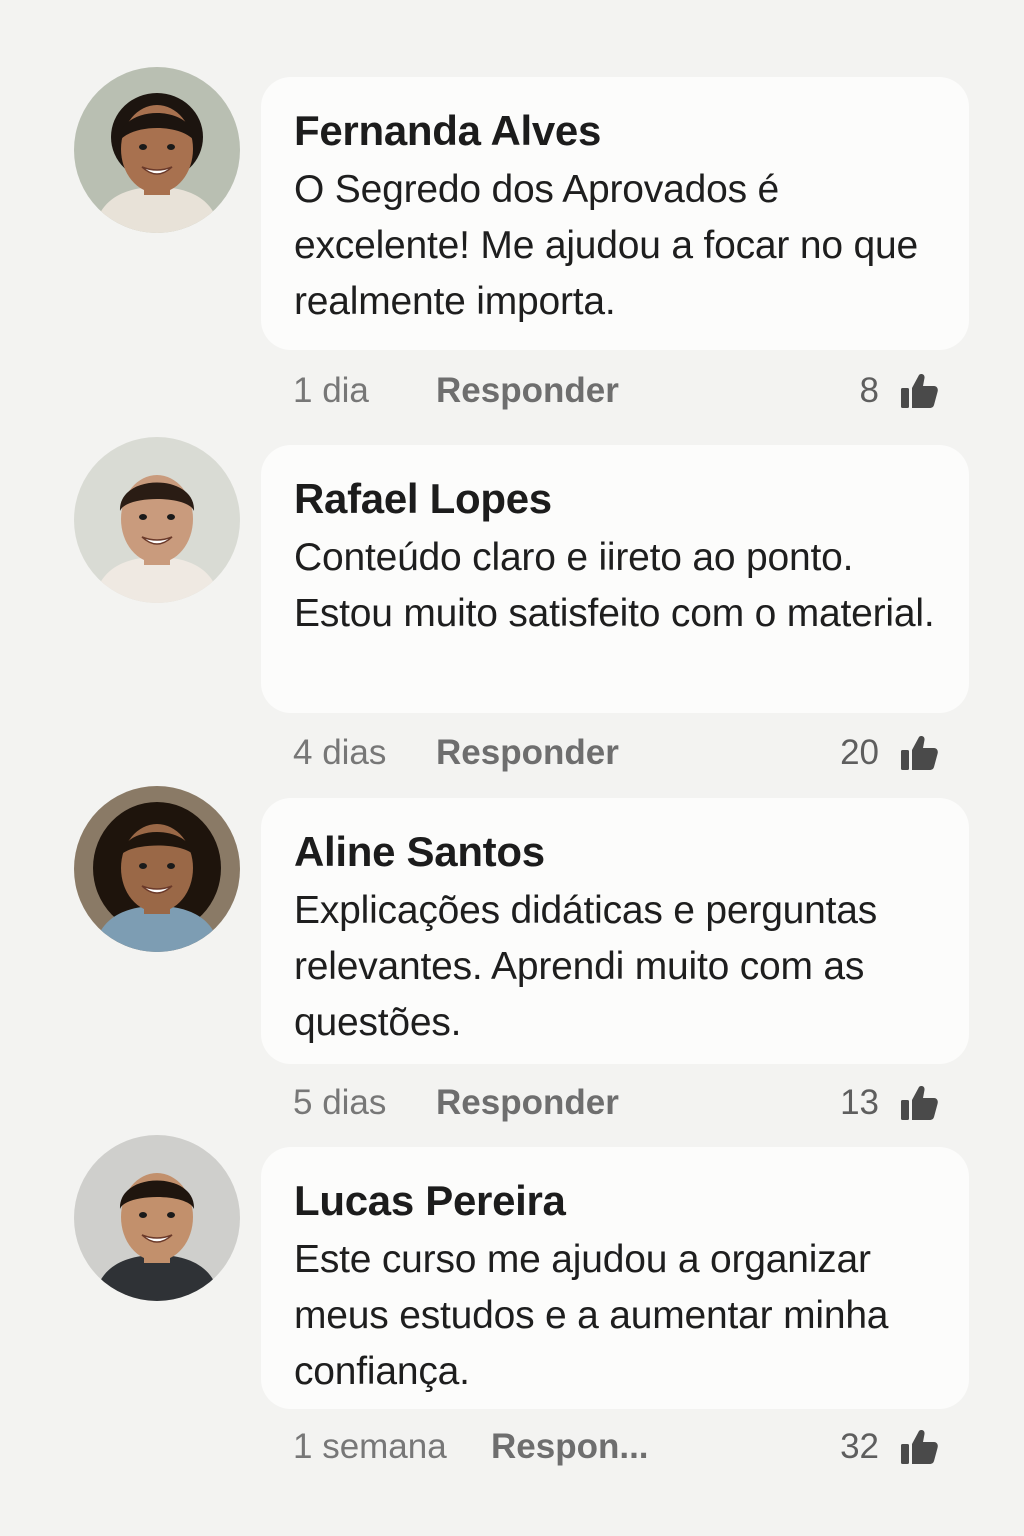  What do you see at coordinates (616, 1201) in the screenshot?
I see `comment-author: Lucas Pereira` at bounding box center [616, 1201].